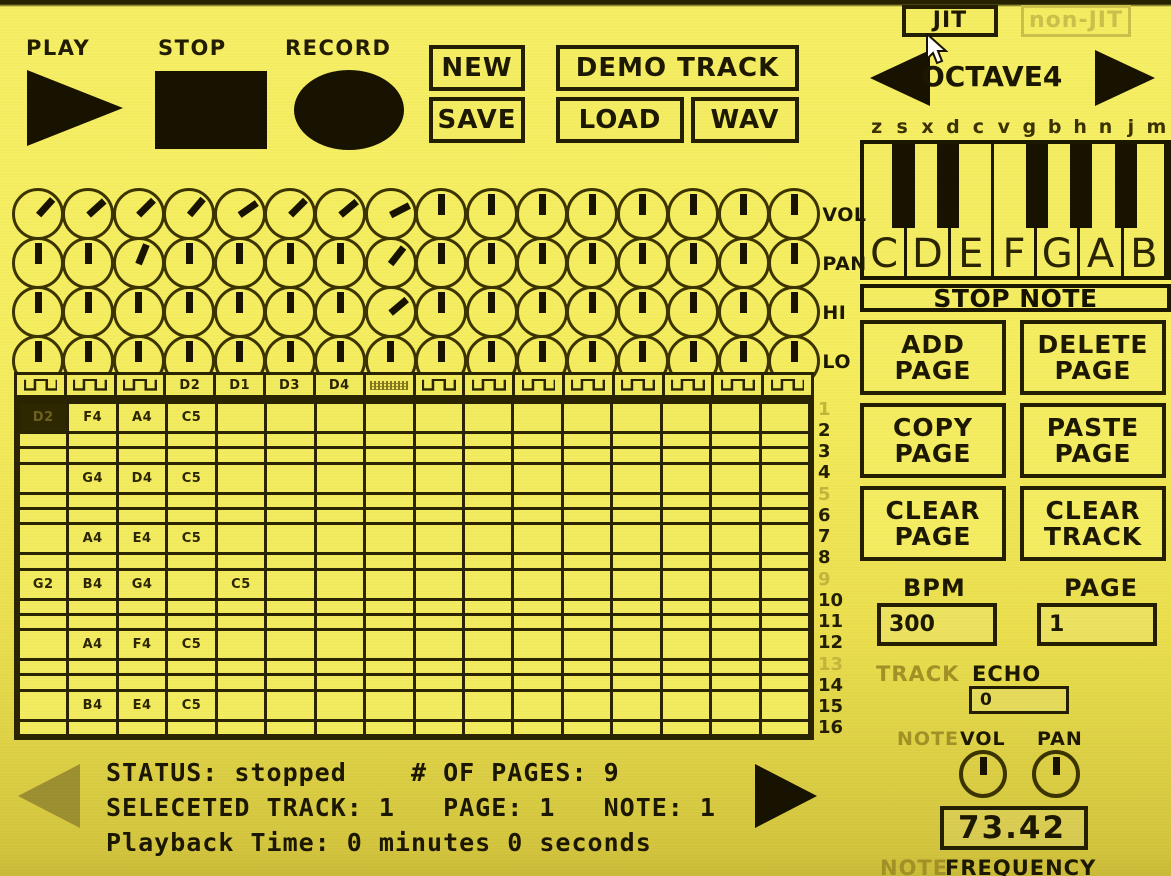 This screenshot has width=1171, height=876. Describe the element at coordinates (488, 561) in the screenshot. I see `sequencer-cell-r8-c10` at that location.